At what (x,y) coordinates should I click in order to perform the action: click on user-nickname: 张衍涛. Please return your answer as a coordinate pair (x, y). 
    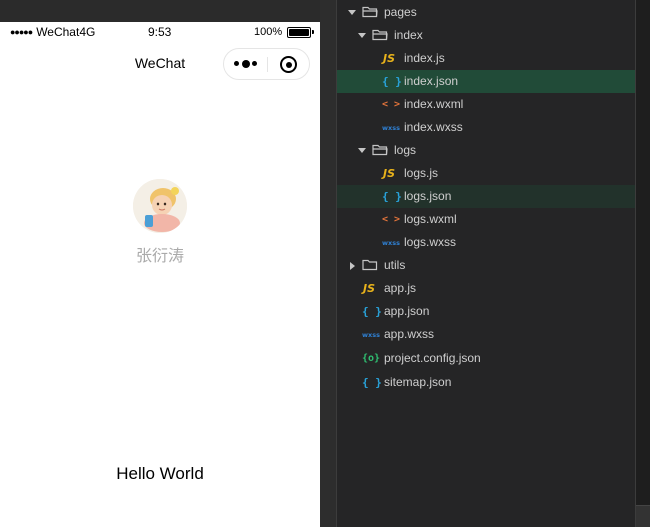
    Looking at the image, I should click on (159, 255).